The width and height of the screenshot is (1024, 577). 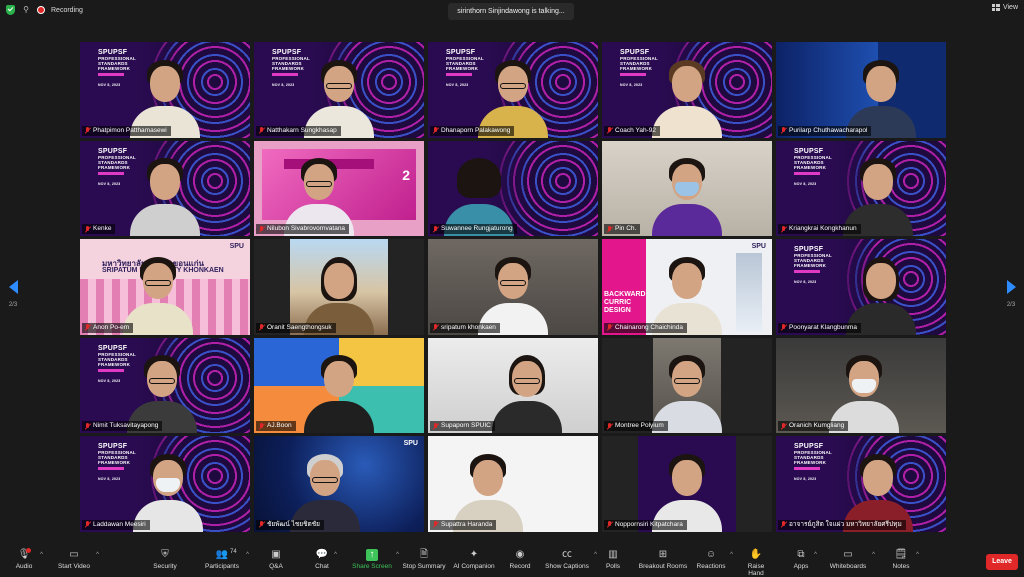 I want to click on share-screen-button: ↑ Share Screen ^, so click(x=375, y=561).